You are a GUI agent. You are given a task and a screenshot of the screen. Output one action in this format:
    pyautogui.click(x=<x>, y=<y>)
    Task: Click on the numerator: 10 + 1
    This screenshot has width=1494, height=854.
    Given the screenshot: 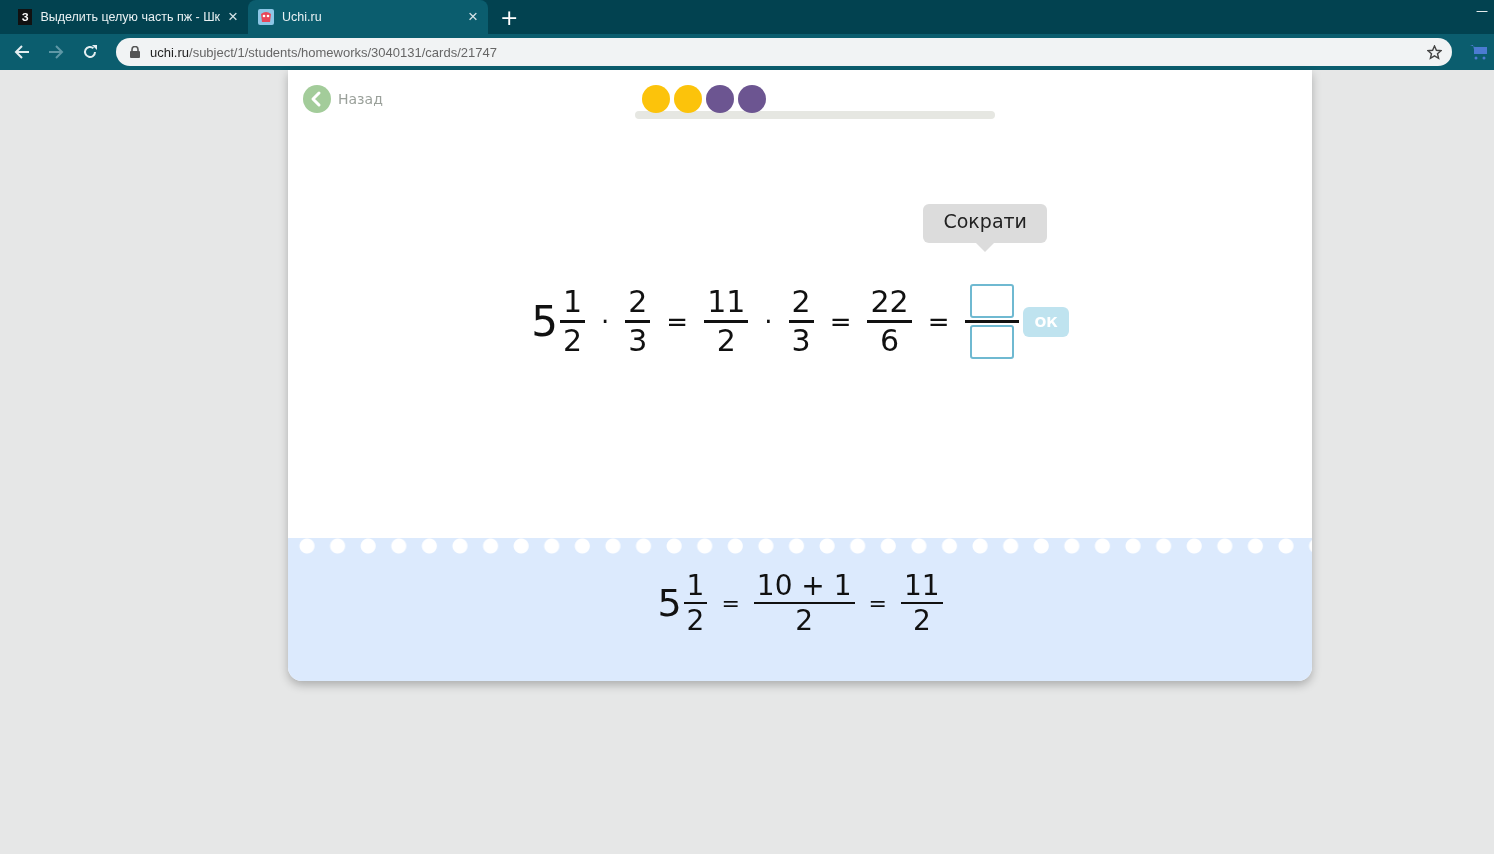 What is the action you would take?
    pyautogui.click(x=804, y=585)
    